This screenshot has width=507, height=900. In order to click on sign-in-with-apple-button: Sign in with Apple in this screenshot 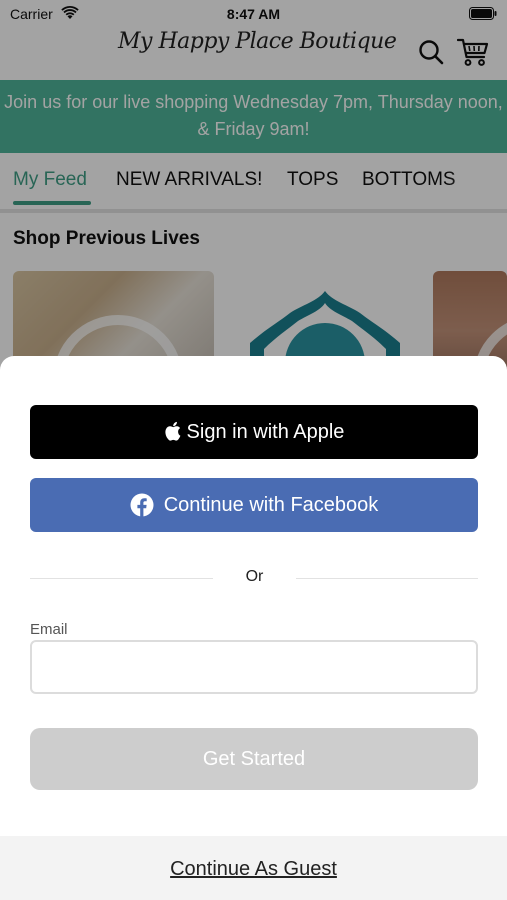, I will do `click(254, 432)`.